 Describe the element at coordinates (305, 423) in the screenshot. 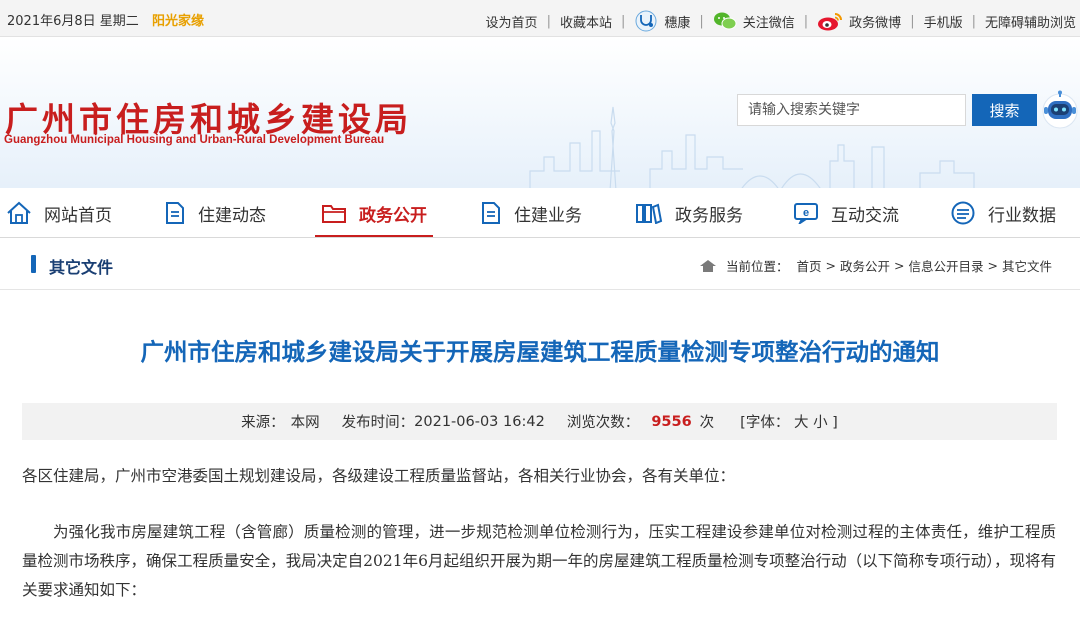

I see `source-value: 本网` at that location.